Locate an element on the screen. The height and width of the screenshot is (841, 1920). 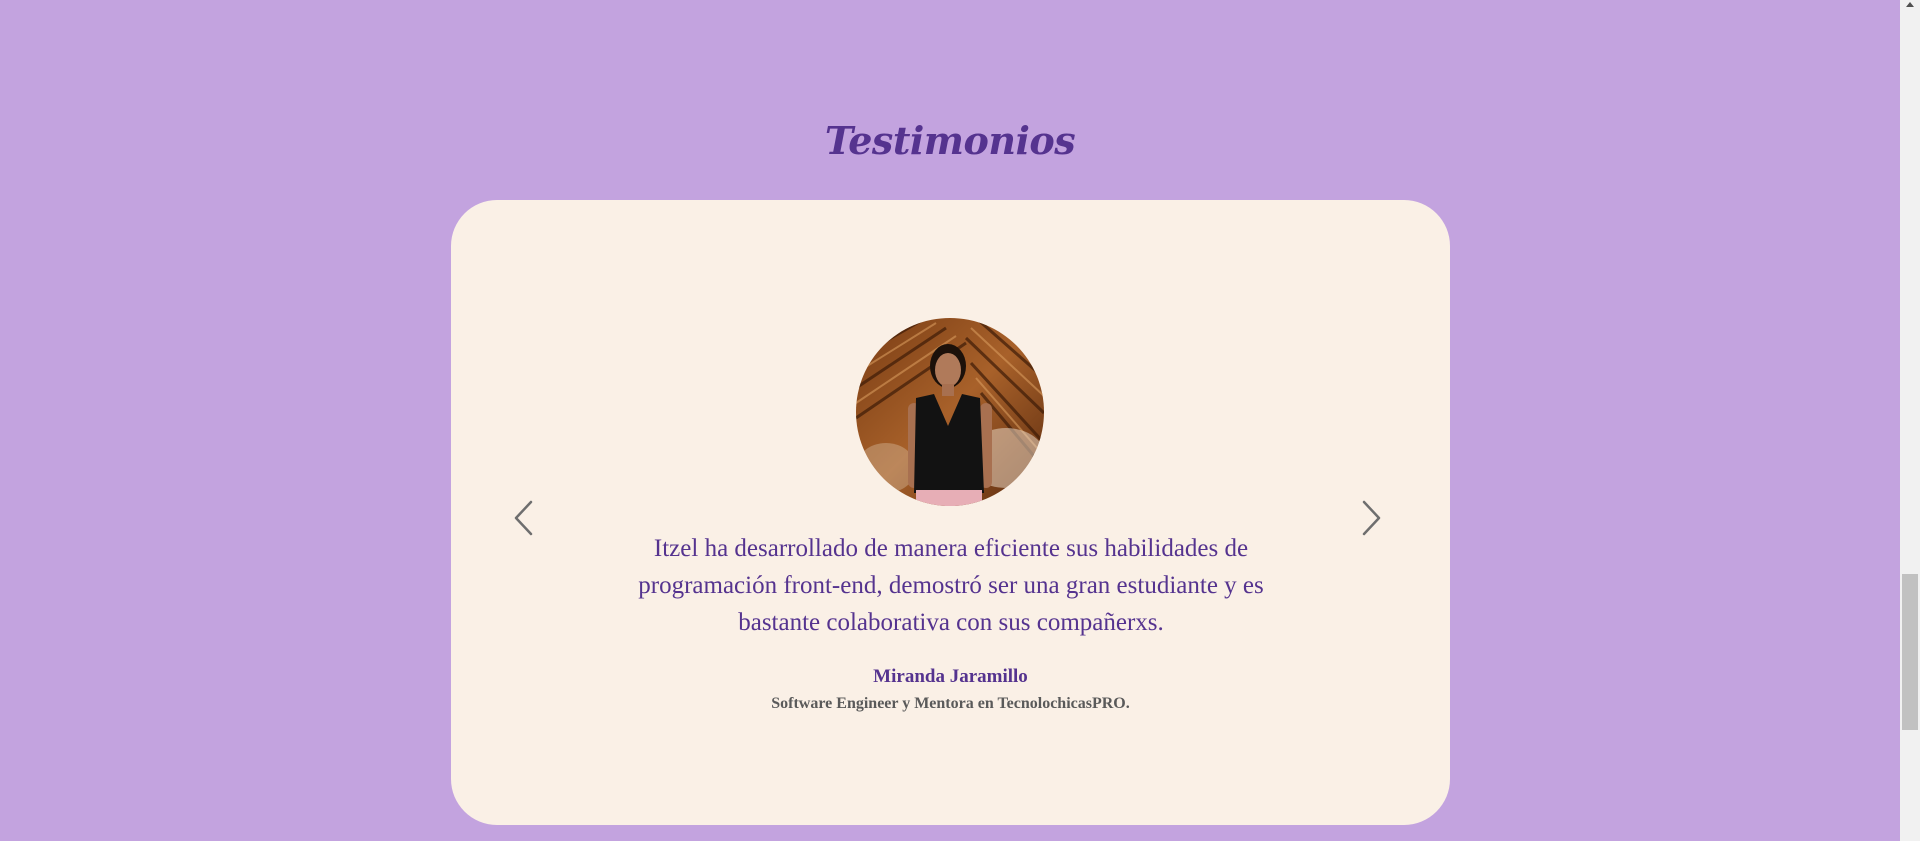
chevron-right-icon is located at coordinates (1371, 518).